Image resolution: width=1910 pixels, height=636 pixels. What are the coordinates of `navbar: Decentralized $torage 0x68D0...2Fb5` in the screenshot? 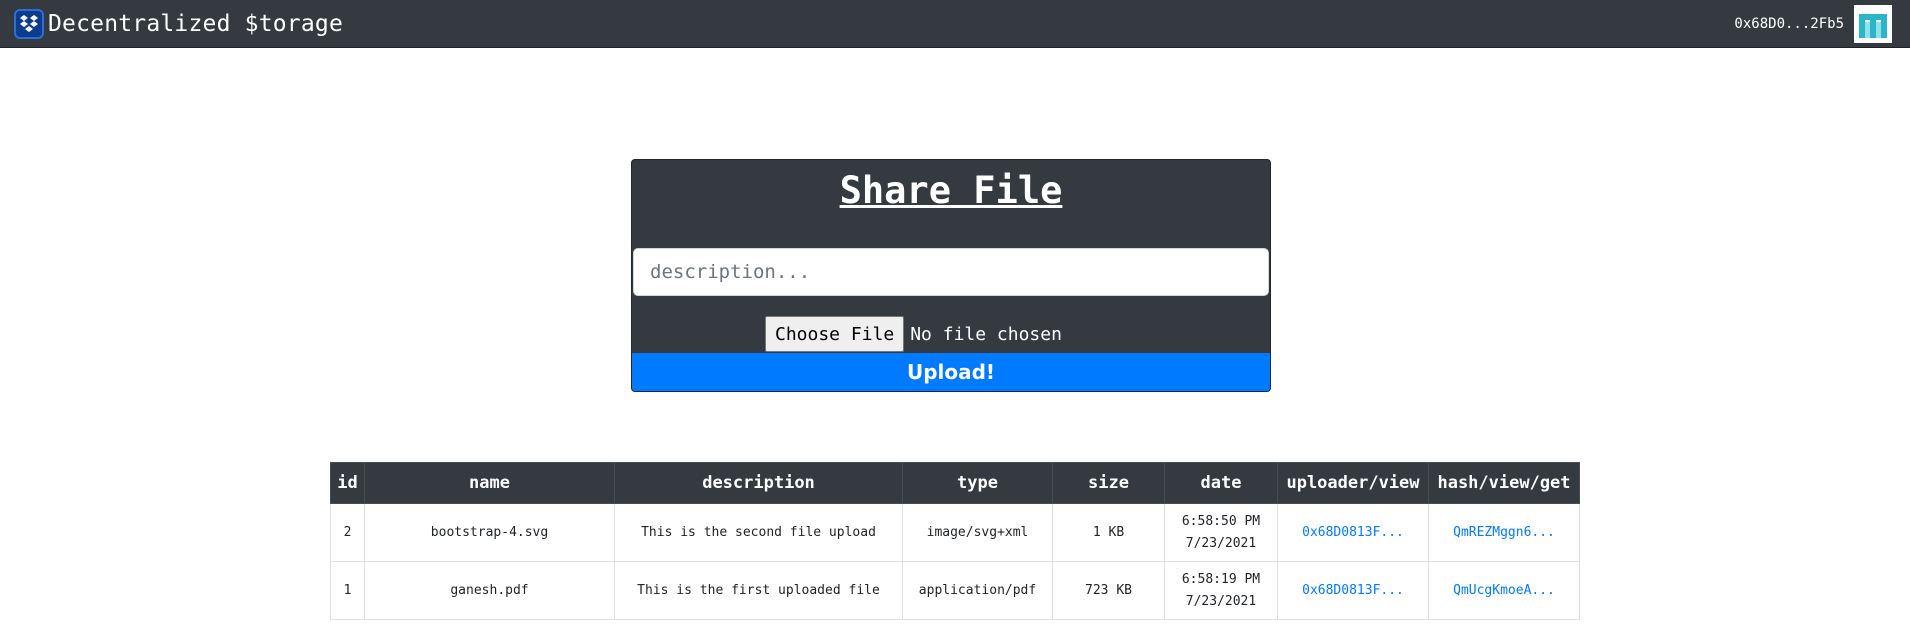 It's located at (955, 24).